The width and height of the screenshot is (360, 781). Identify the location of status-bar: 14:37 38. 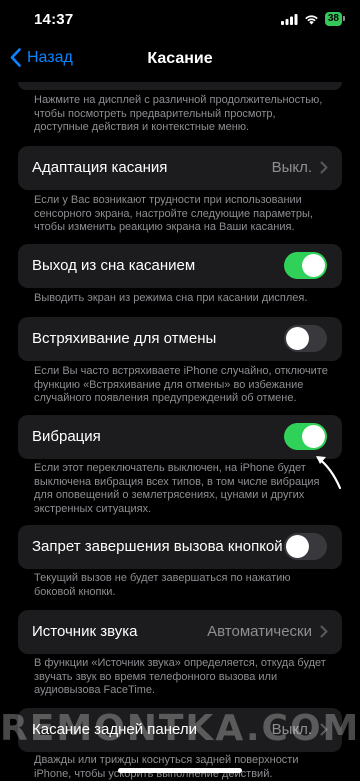
(180, 19).